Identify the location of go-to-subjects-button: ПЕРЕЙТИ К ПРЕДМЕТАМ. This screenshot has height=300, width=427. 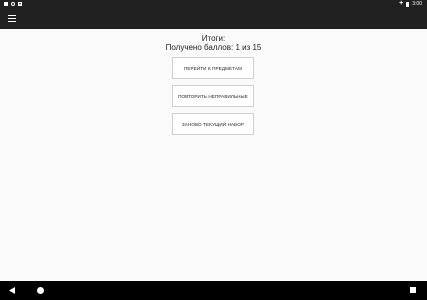
(213, 68).